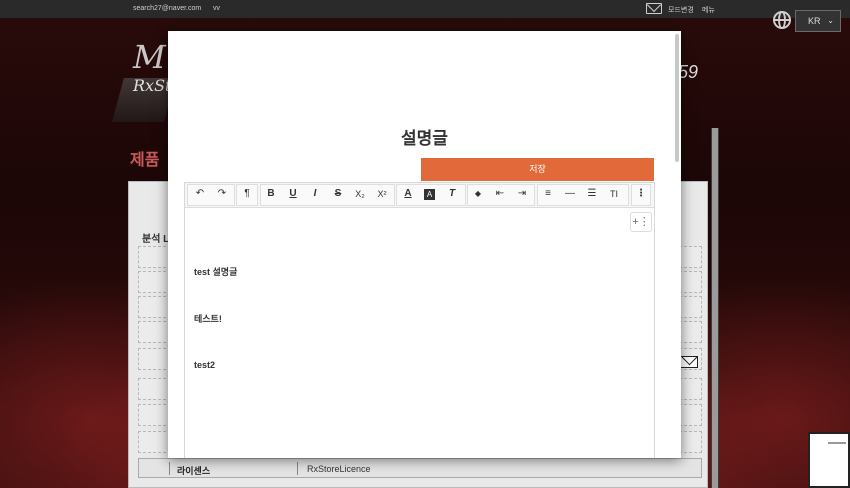 The height and width of the screenshot is (488, 850). What do you see at coordinates (293, 194) in the screenshot?
I see `underline-icon: U` at bounding box center [293, 194].